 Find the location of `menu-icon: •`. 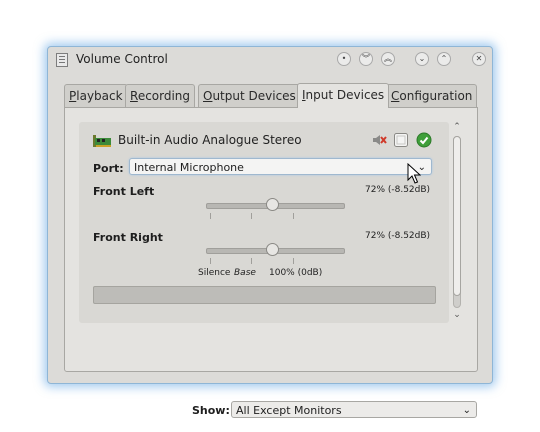

menu-icon: • is located at coordinates (344, 59).